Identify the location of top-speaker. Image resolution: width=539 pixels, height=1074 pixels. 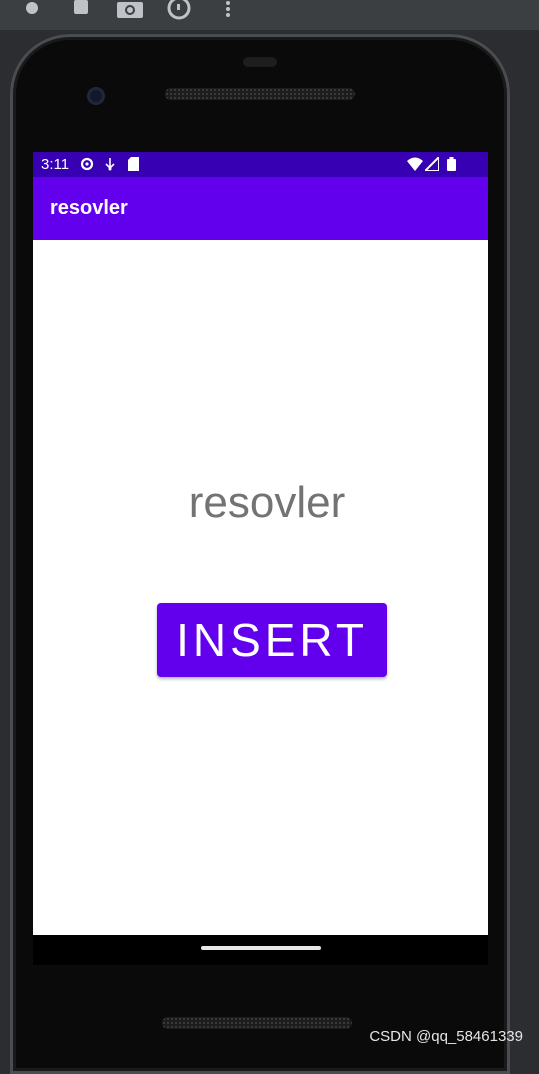
(260, 94).